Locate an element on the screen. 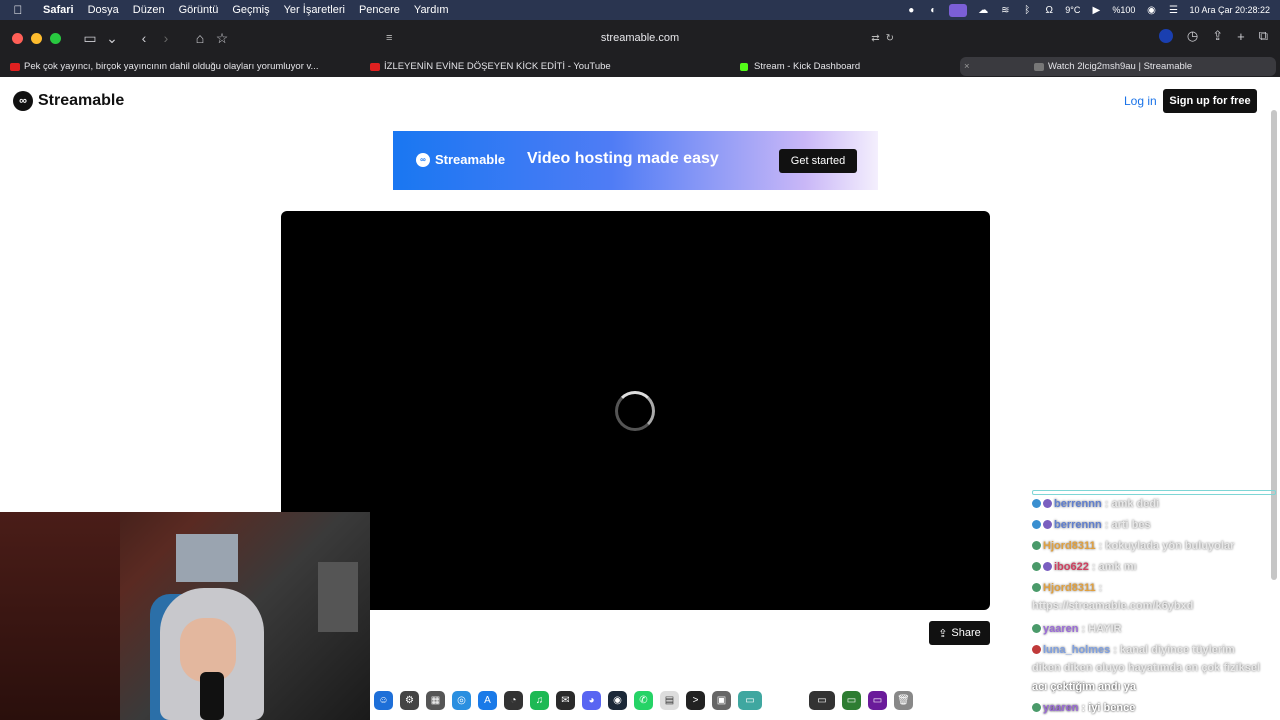 The height and width of the screenshot is (720, 1280). system-settings-icon: ⚙ is located at coordinates (409, 700).